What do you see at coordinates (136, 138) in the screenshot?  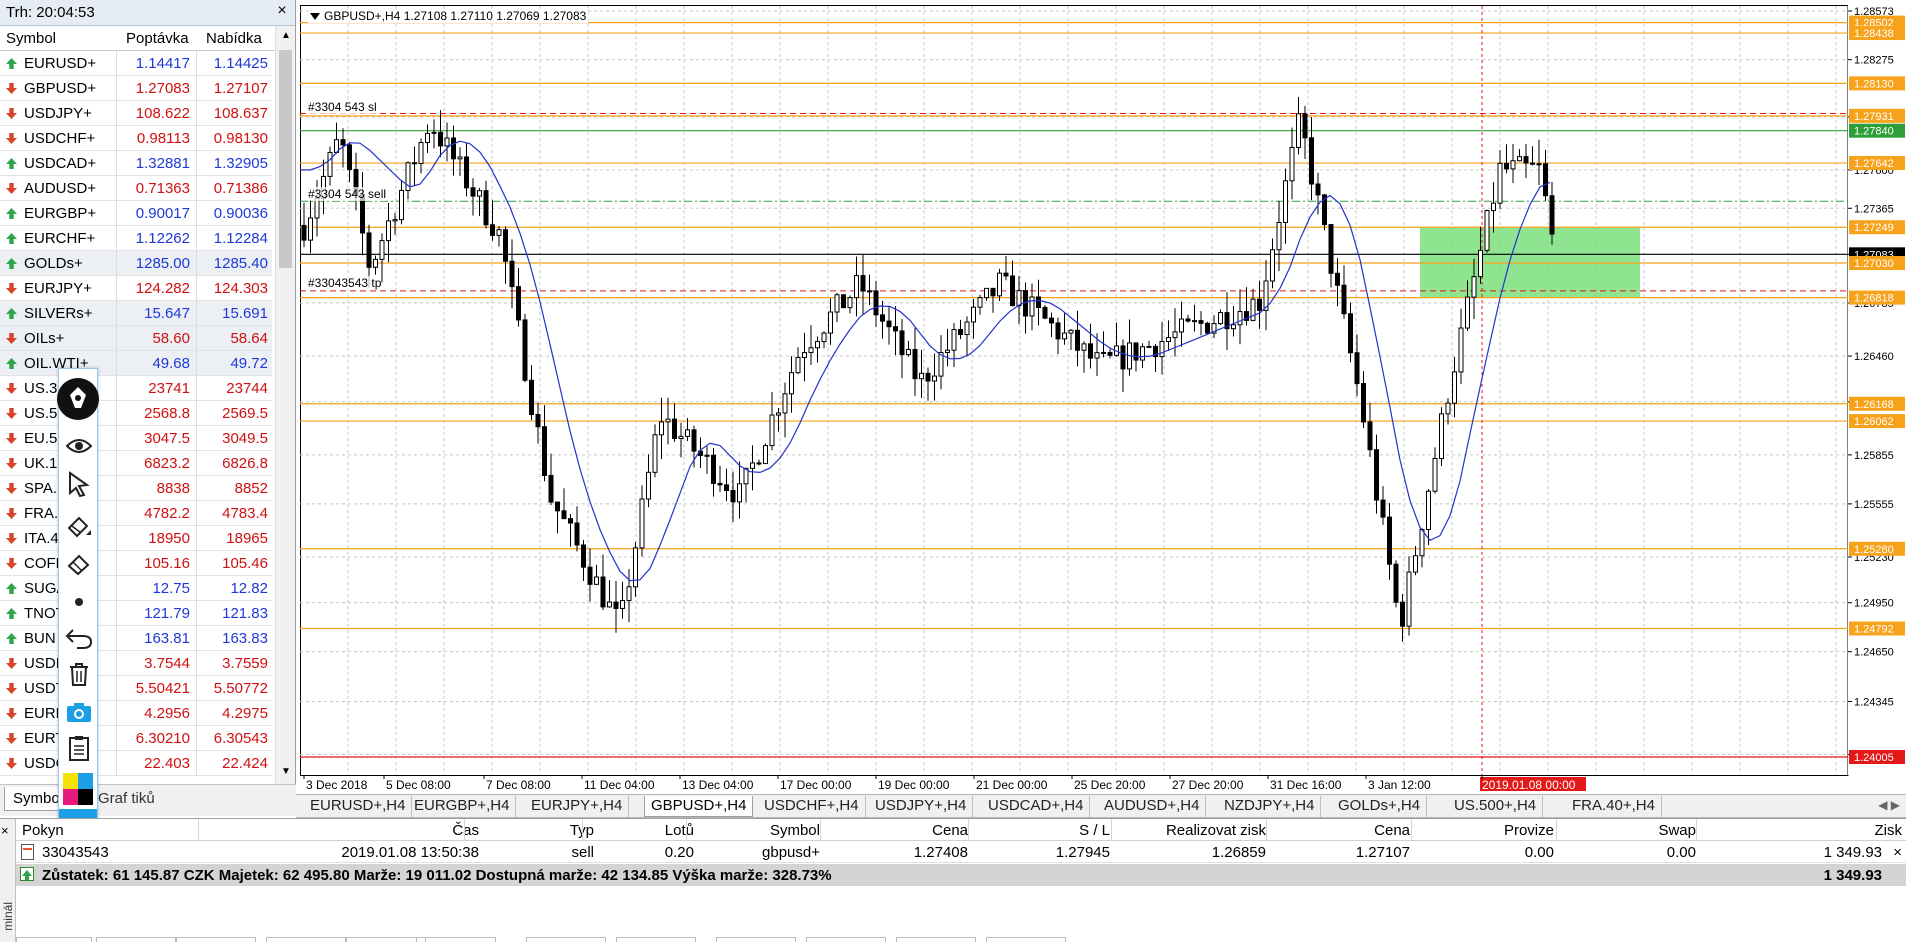 I see `market-watch-row: USDCHF+ 0.98113 0.98130` at bounding box center [136, 138].